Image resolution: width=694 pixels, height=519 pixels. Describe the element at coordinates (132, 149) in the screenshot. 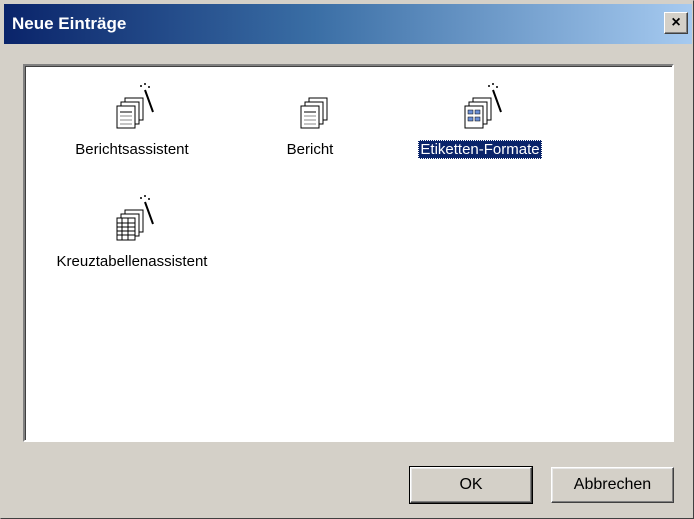

I see `list-item-label: Berichtsassistent` at that location.